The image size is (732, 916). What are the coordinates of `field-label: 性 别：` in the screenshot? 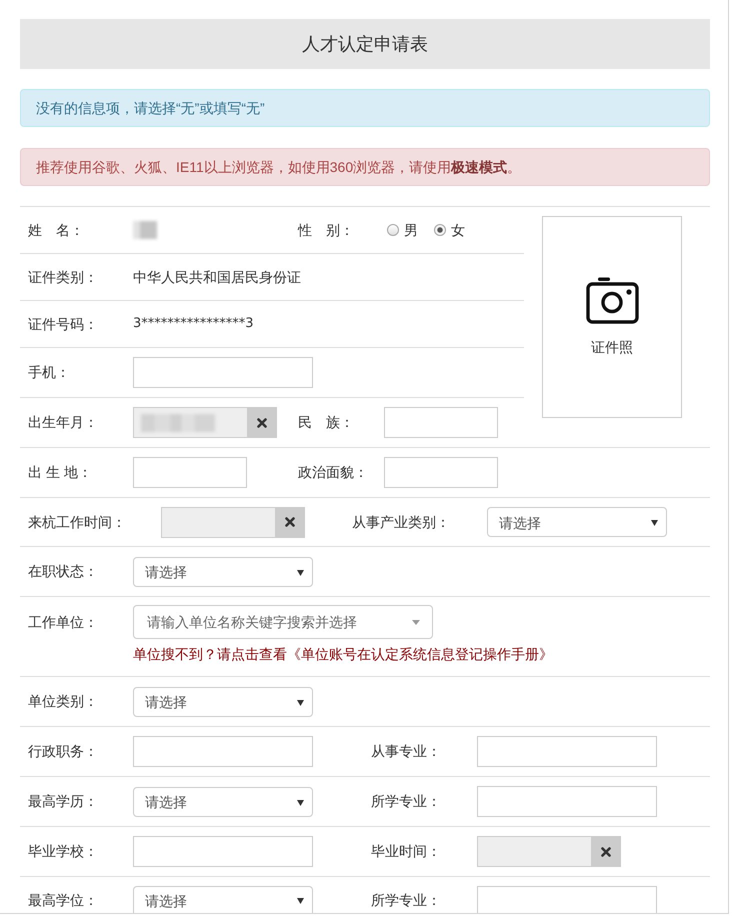 It's located at (326, 230).